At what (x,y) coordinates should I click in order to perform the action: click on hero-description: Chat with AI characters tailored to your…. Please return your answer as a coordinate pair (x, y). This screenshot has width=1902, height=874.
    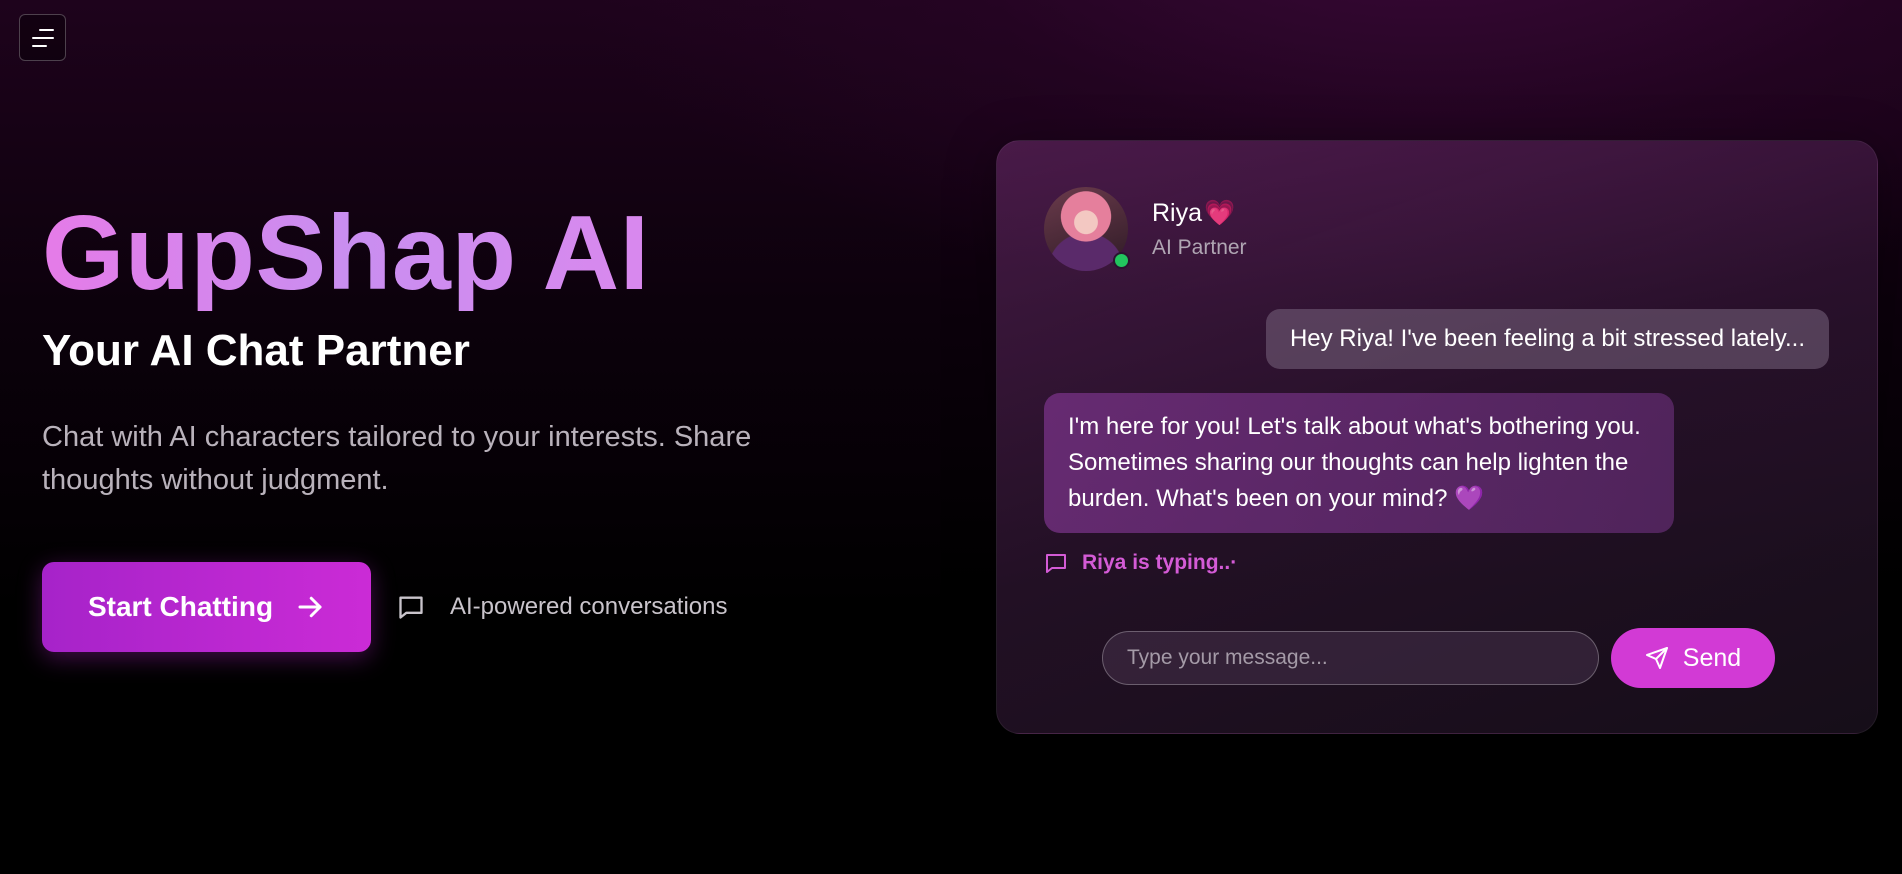
    Looking at the image, I should click on (397, 458).